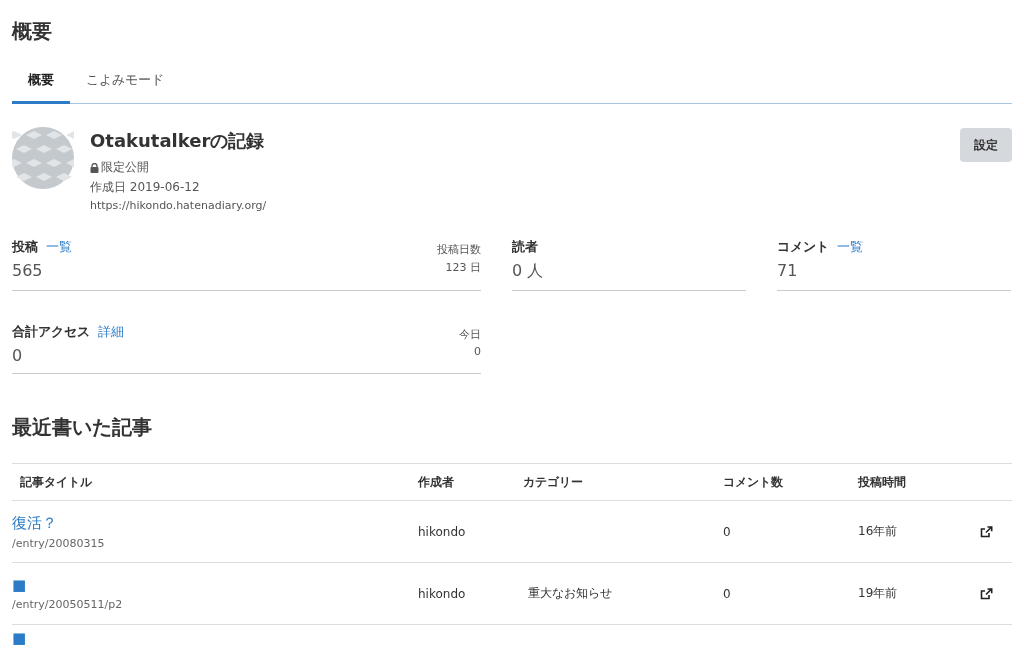 The width and height of the screenshot is (1024, 658). I want to click on column-header: 投稿時間, so click(882, 482).